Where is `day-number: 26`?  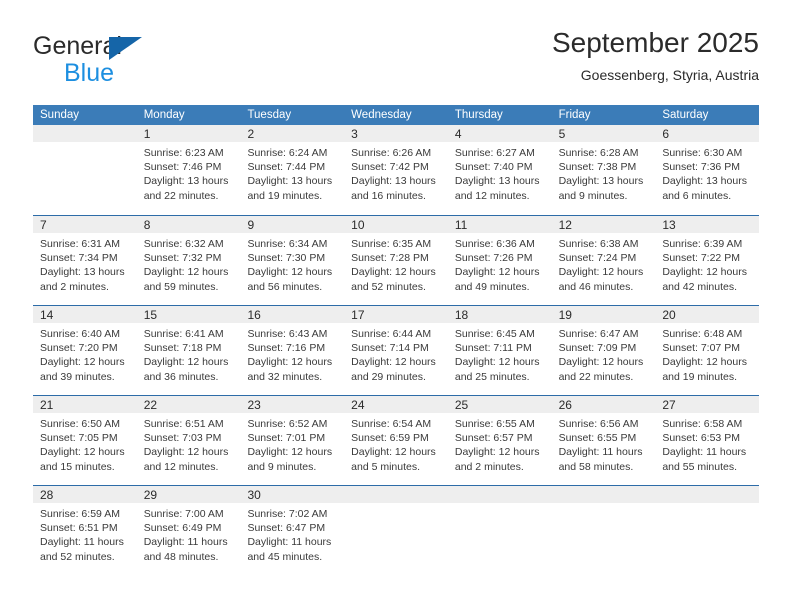 day-number: 26 is located at coordinates (565, 405).